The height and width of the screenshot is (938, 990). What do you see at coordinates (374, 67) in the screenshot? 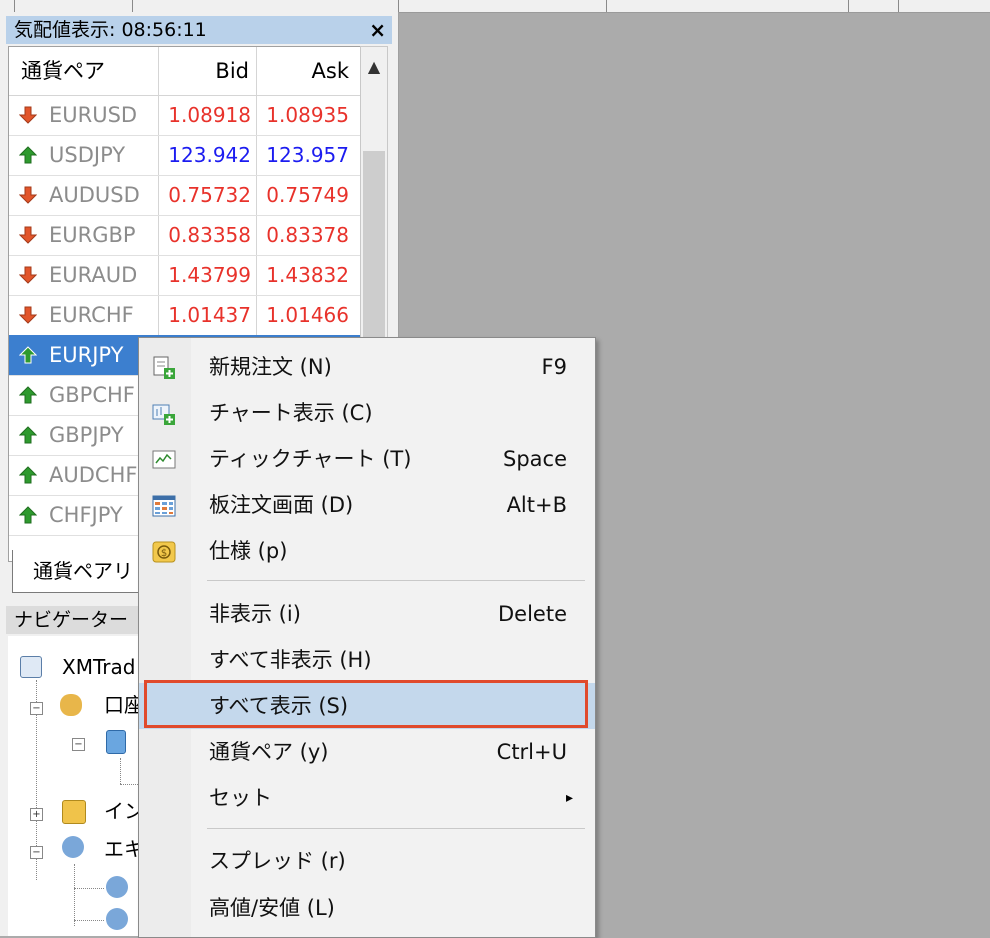
I see `scroll-up-icon: ▲` at bounding box center [374, 67].